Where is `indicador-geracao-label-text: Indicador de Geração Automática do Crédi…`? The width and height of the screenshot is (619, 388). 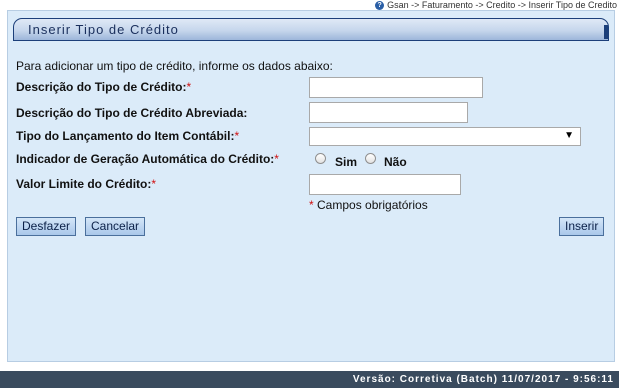
indicador-geracao-label-text: Indicador de Geração Automática do Crédi… is located at coordinates (145, 159).